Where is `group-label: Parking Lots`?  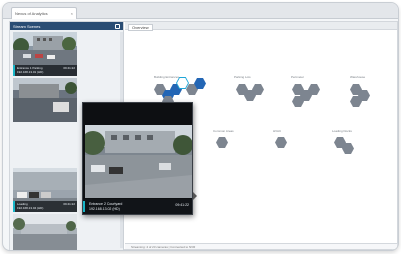 group-label: Parking Lots is located at coordinates (242, 77).